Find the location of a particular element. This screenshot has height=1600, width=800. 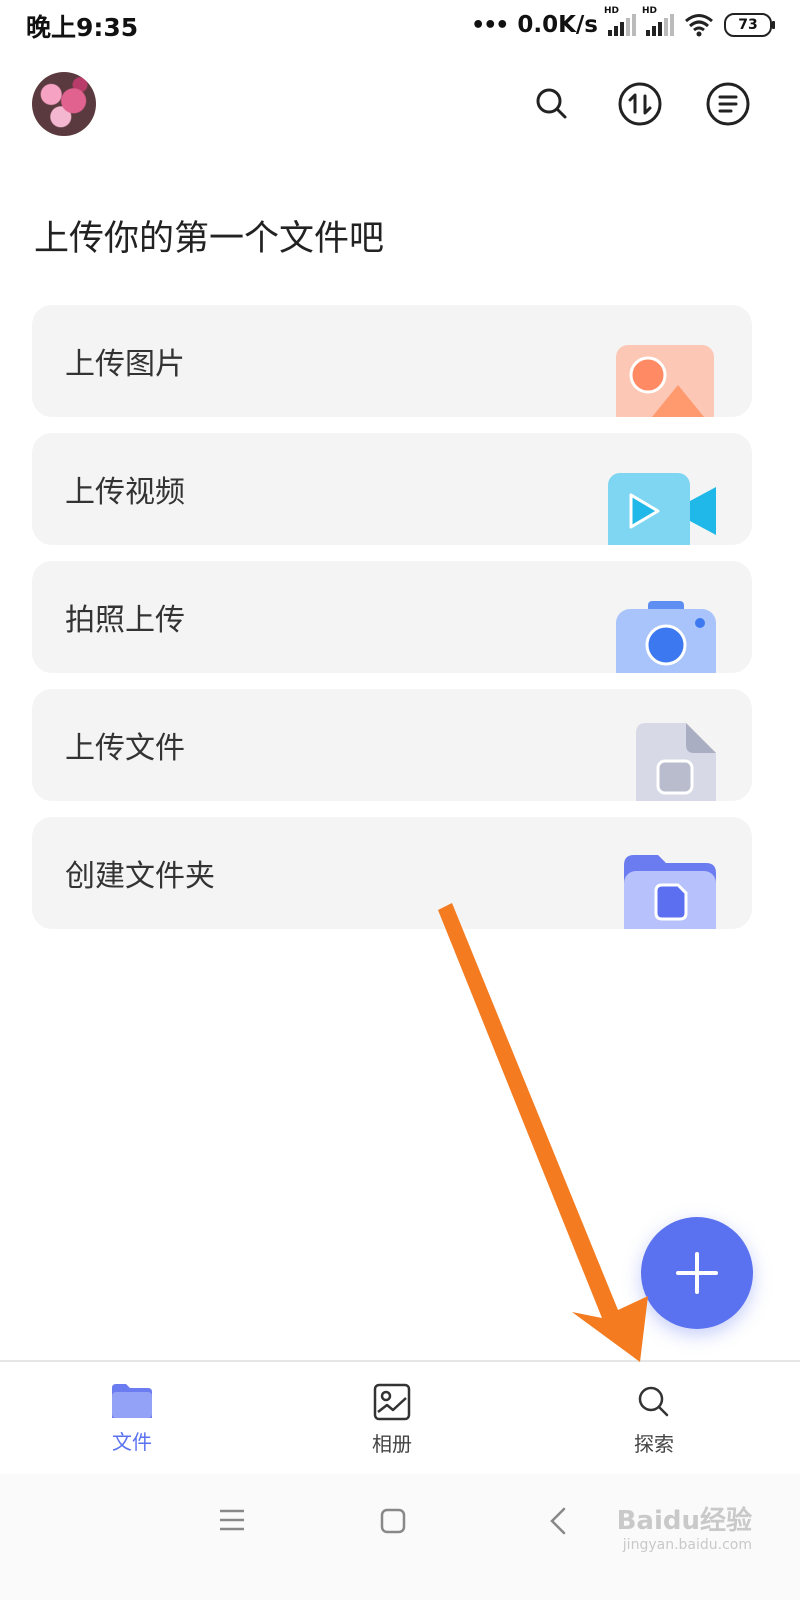

menu-list-icon is located at coordinates (728, 104).